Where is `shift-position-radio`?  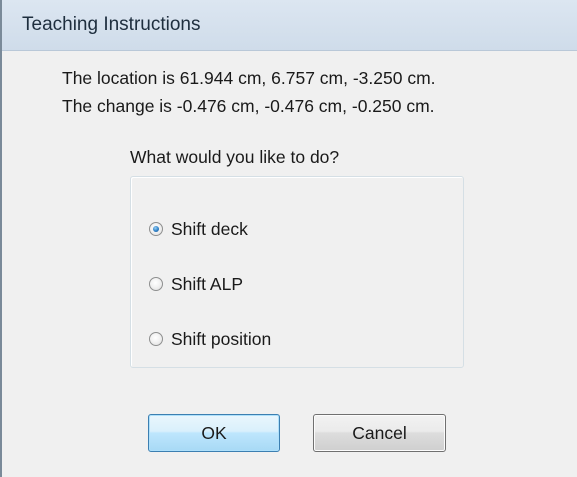
shift-position-radio is located at coordinates (156, 339).